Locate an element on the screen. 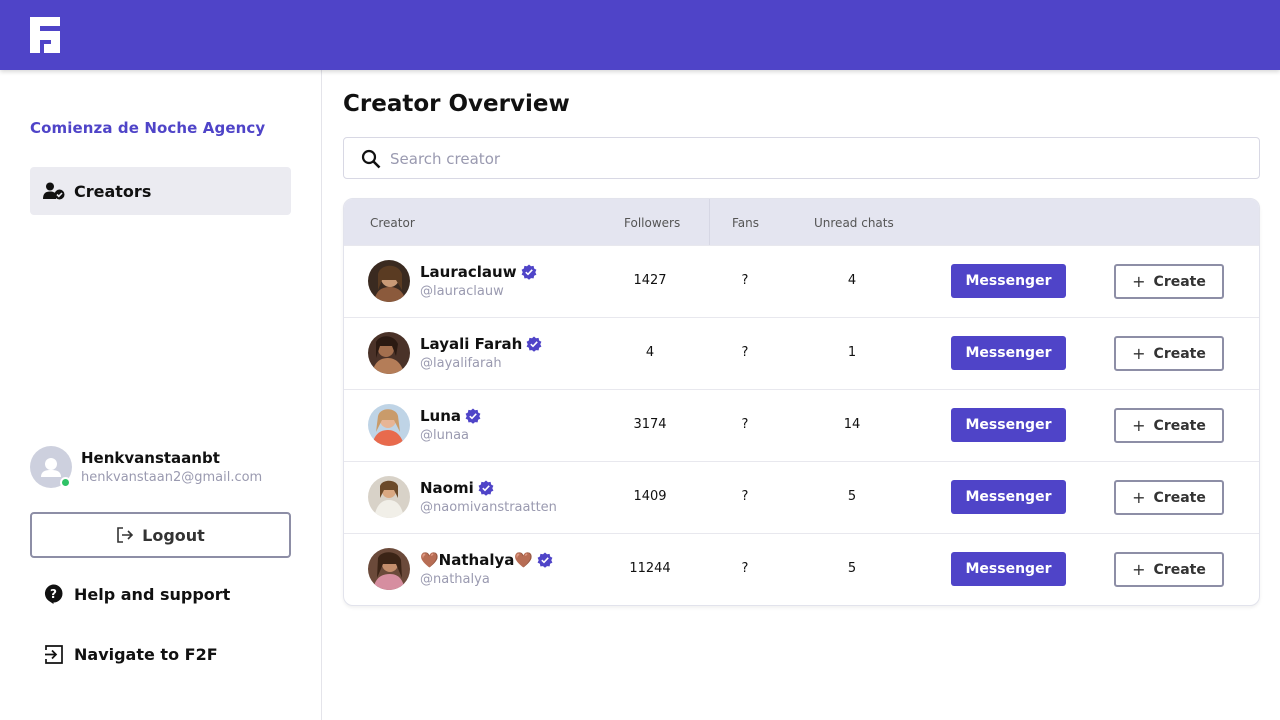  user-name: Henkvanstaanbt is located at coordinates (150, 458).